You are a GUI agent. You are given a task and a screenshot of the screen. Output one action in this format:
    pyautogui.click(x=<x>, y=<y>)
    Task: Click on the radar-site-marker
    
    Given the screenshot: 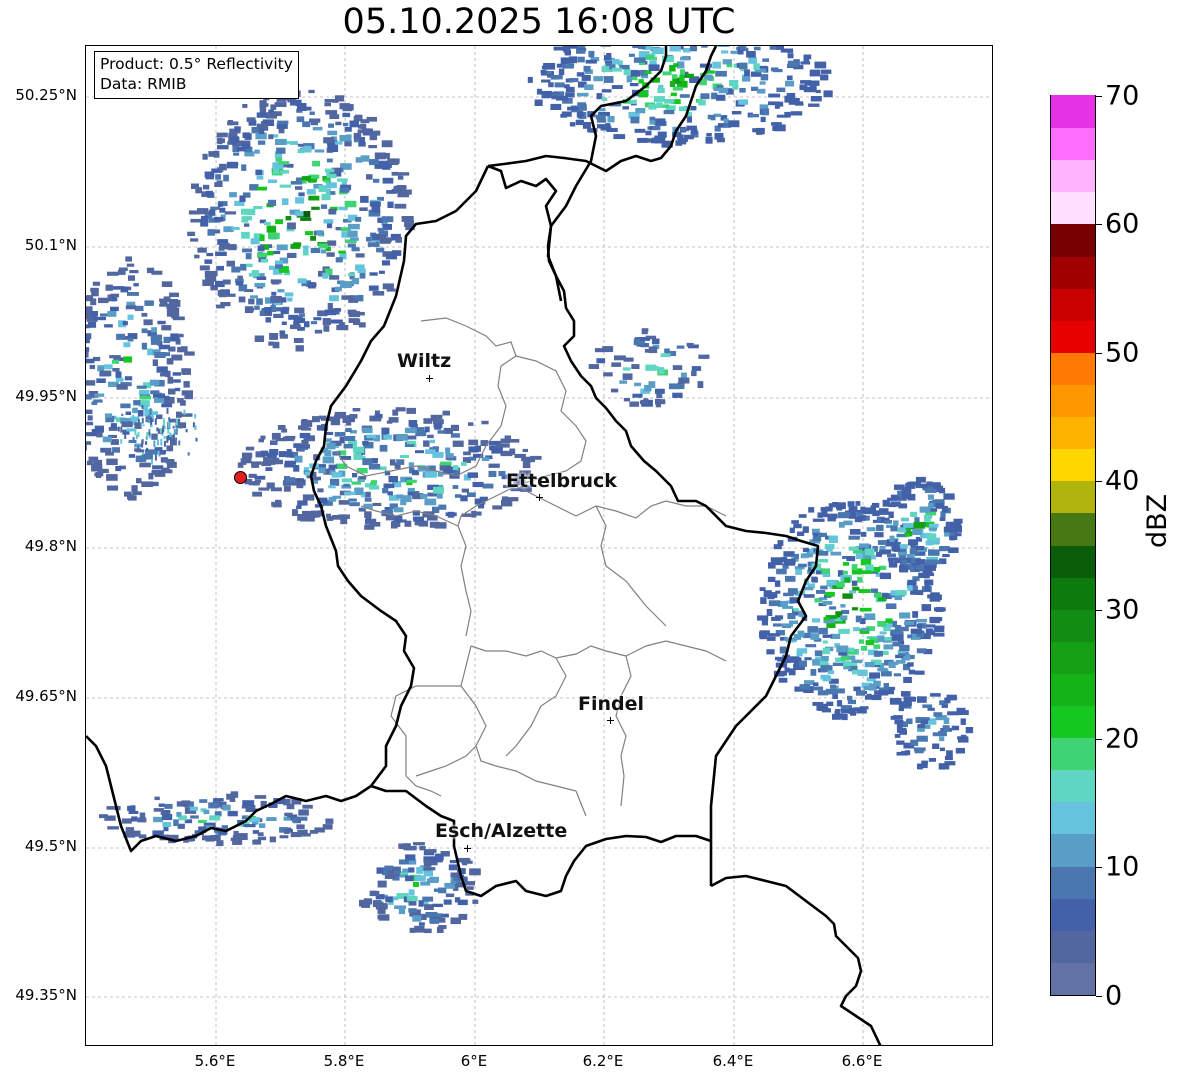 What is the action you would take?
    pyautogui.click(x=240, y=477)
    